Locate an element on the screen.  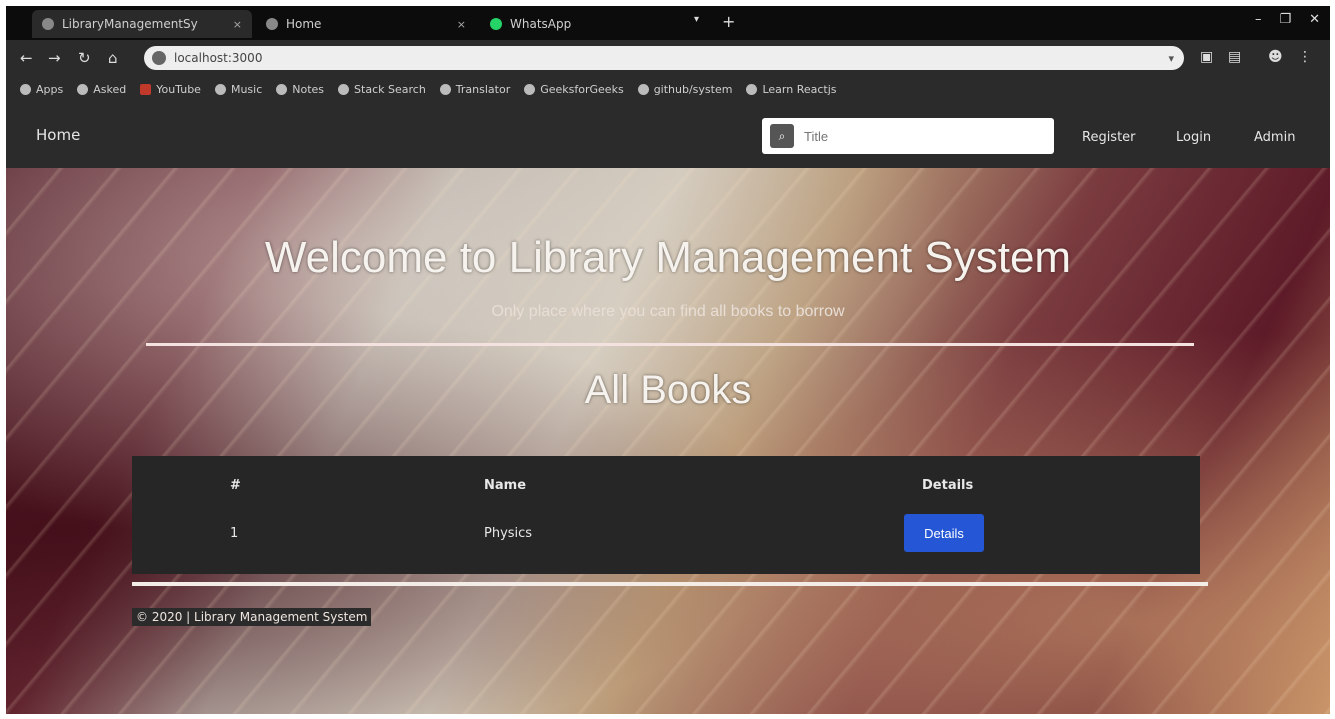
omnibox-dropdown-icon: ▾ is located at coordinates (1171, 58).